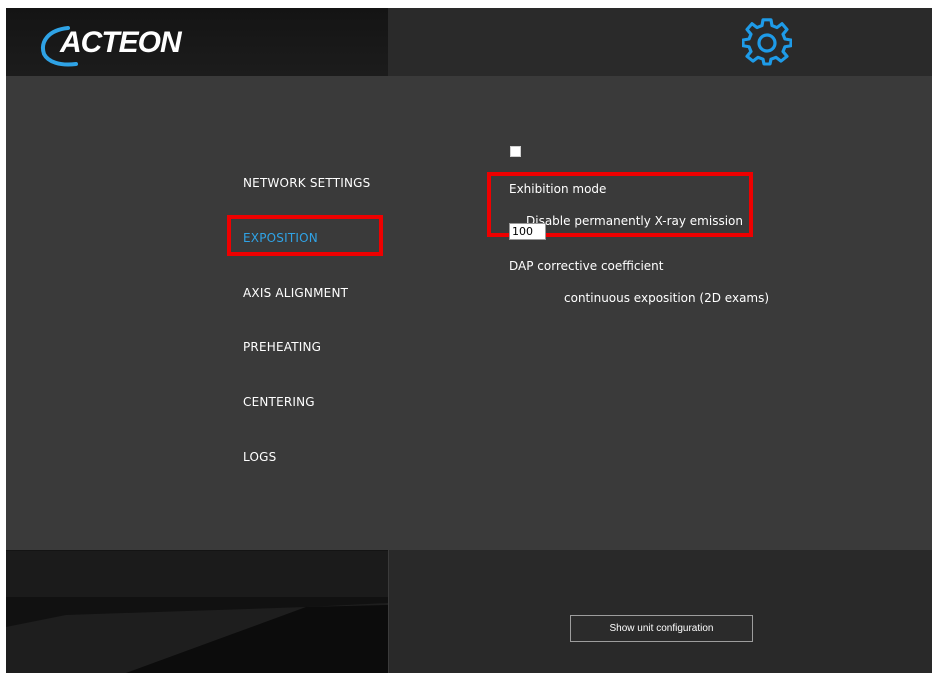 The height and width of the screenshot is (673, 932). I want to click on sidebar-item-centering: CENTERING, so click(279, 402).